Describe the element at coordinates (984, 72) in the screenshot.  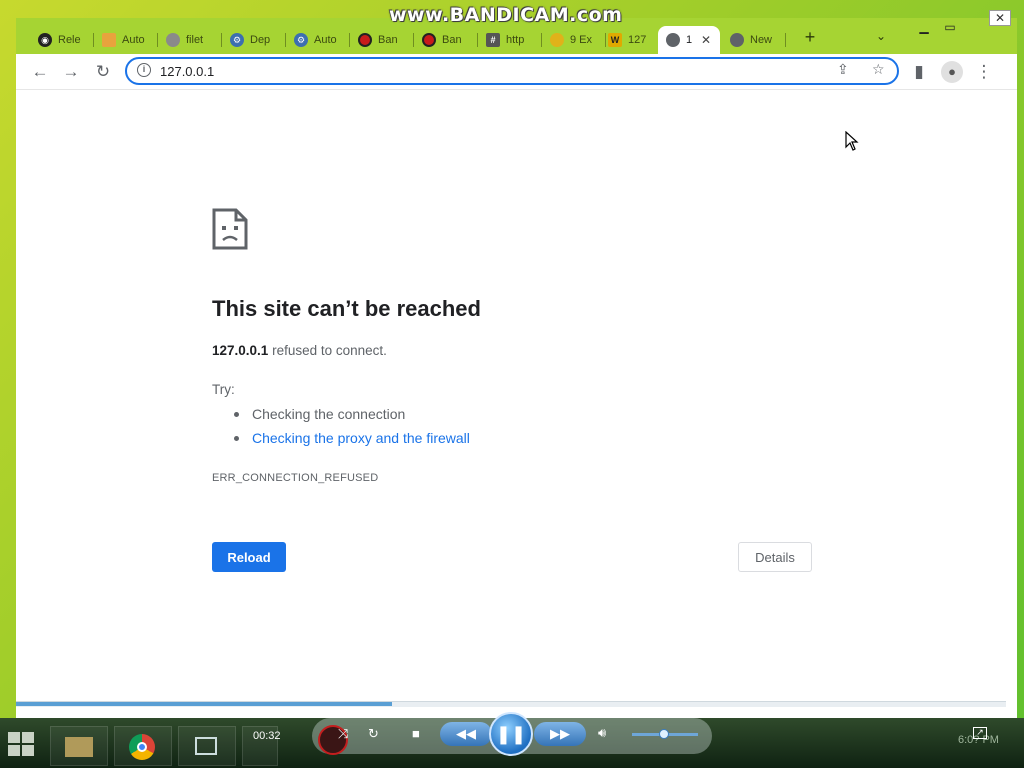
I see `menu-kebab-icon: ⋮` at that location.